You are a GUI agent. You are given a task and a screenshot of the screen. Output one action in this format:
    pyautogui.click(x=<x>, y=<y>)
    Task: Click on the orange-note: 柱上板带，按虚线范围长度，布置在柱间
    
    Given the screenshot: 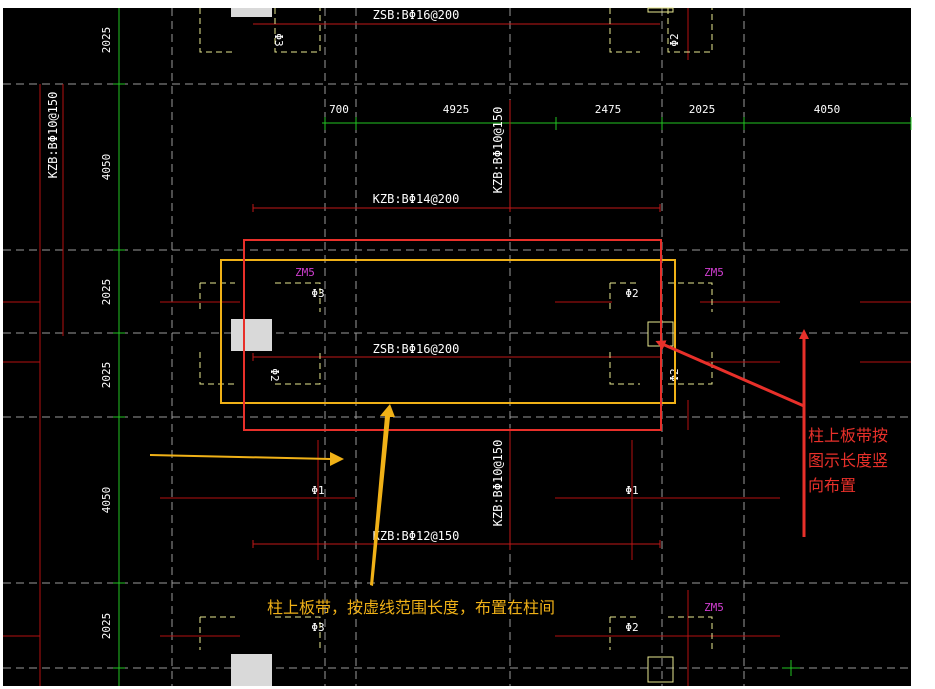 What is the action you would take?
    pyautogui.click(x=411, y=607)
    